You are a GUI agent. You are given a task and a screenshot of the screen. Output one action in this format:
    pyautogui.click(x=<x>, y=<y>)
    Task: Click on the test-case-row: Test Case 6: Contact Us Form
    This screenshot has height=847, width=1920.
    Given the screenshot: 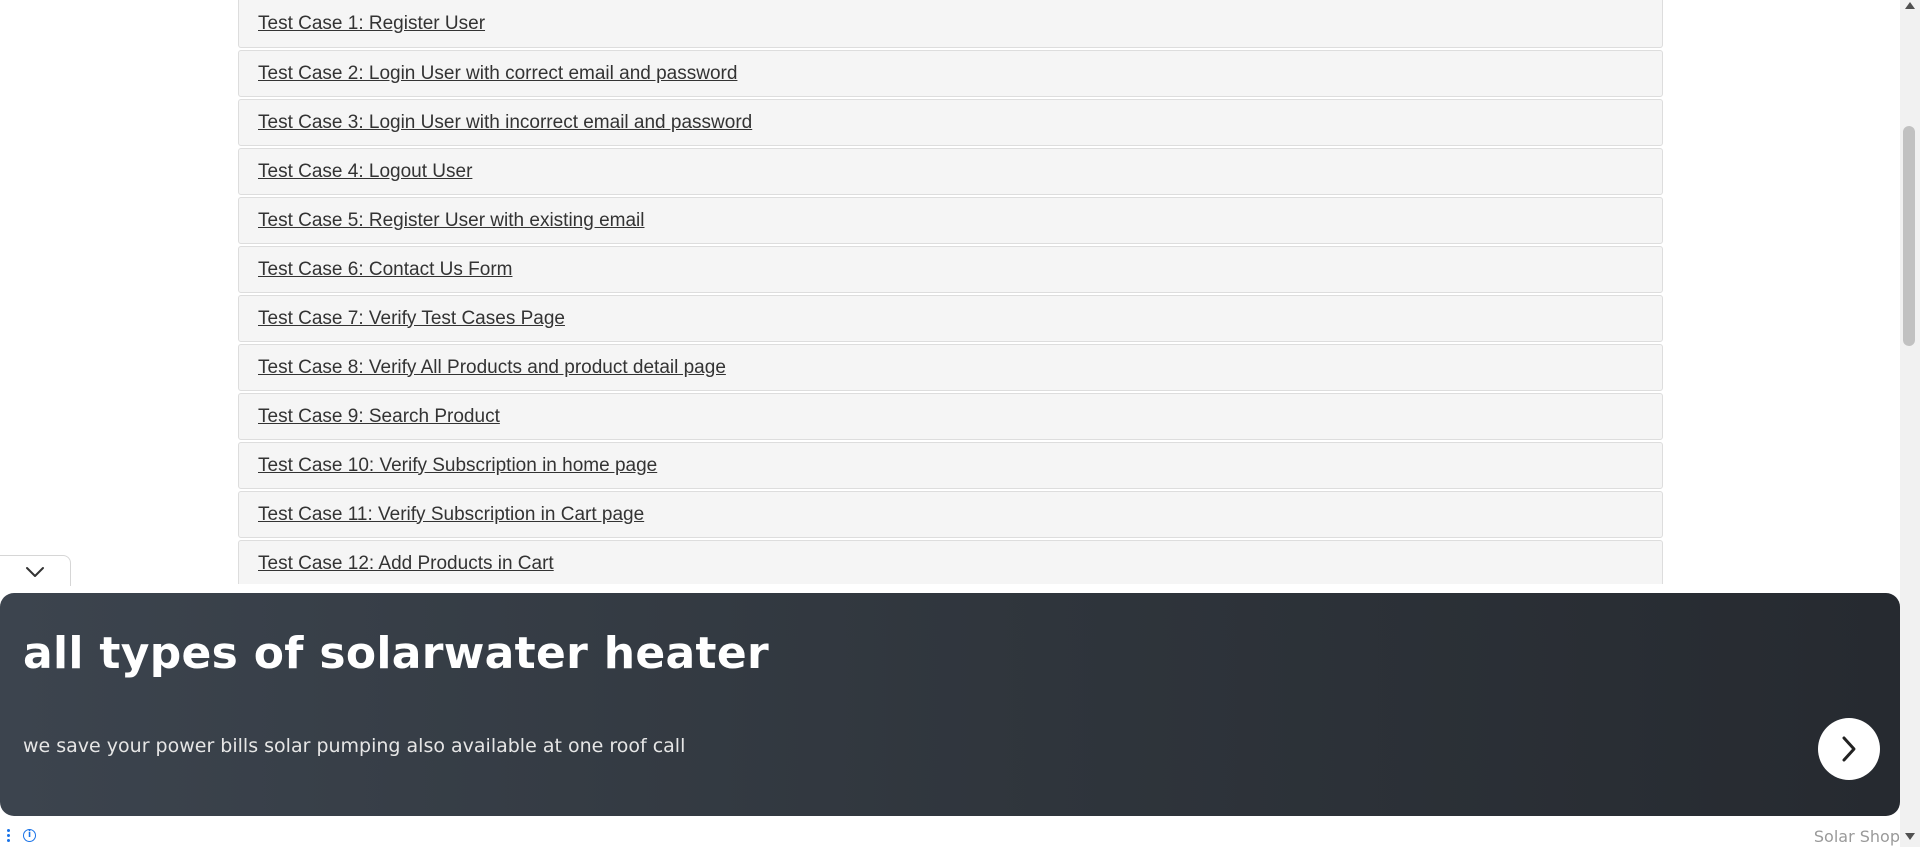 What is the action you would take?
    pyautogui.click(x=950, y=269)
    